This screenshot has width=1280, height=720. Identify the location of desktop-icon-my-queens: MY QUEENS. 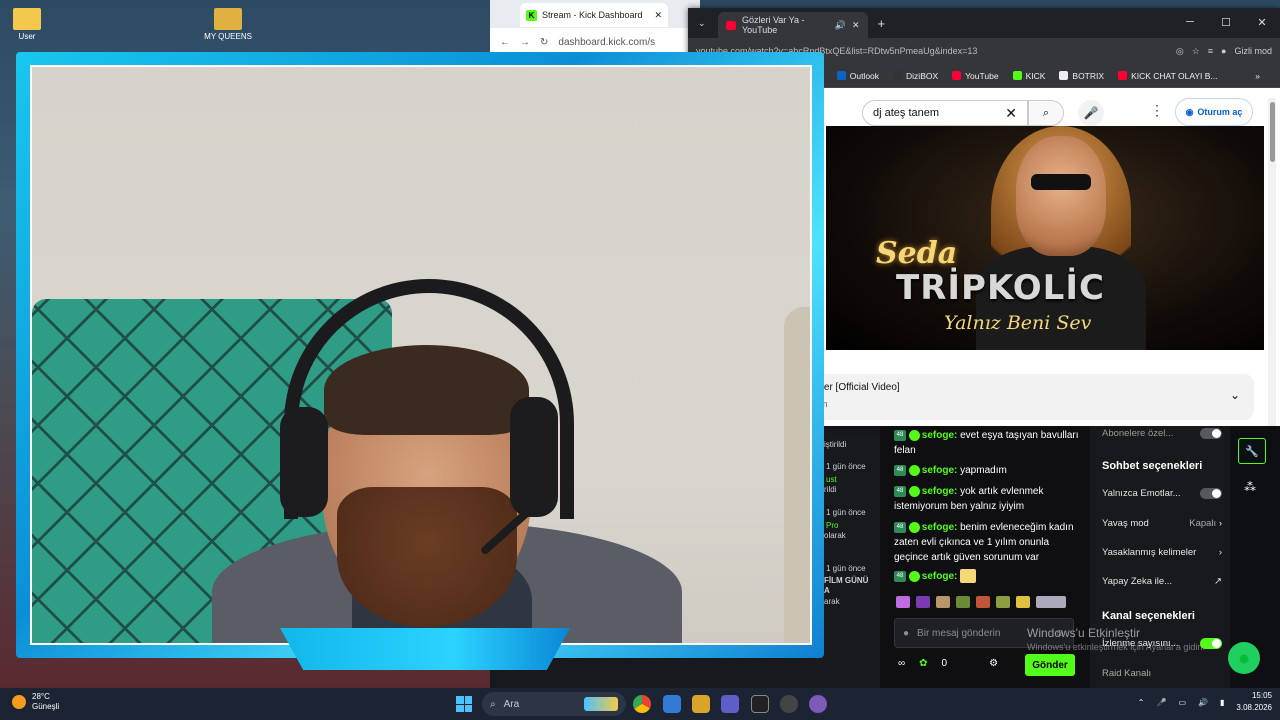
(228, 24).